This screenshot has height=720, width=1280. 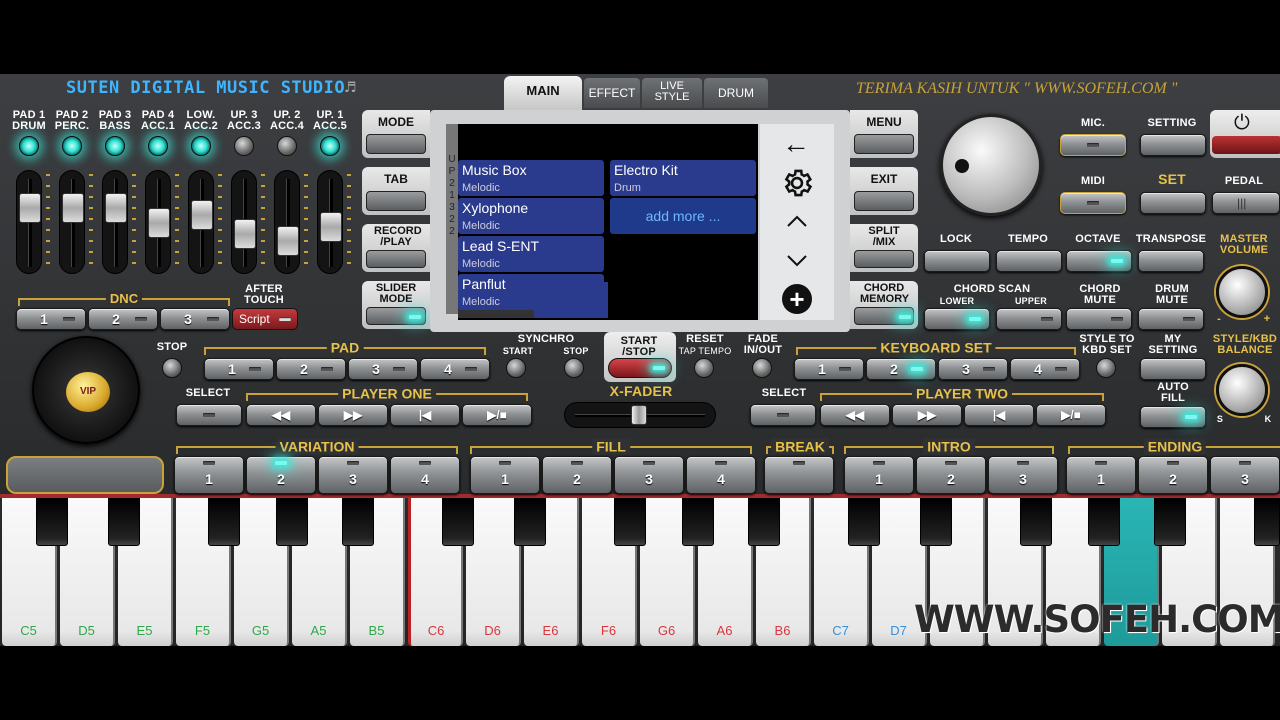 What do you see at coordinates (927, 415) in the screenshot?
I see `player-two-fast-forward-button: ▶▶` at bounding box center [927, 415].